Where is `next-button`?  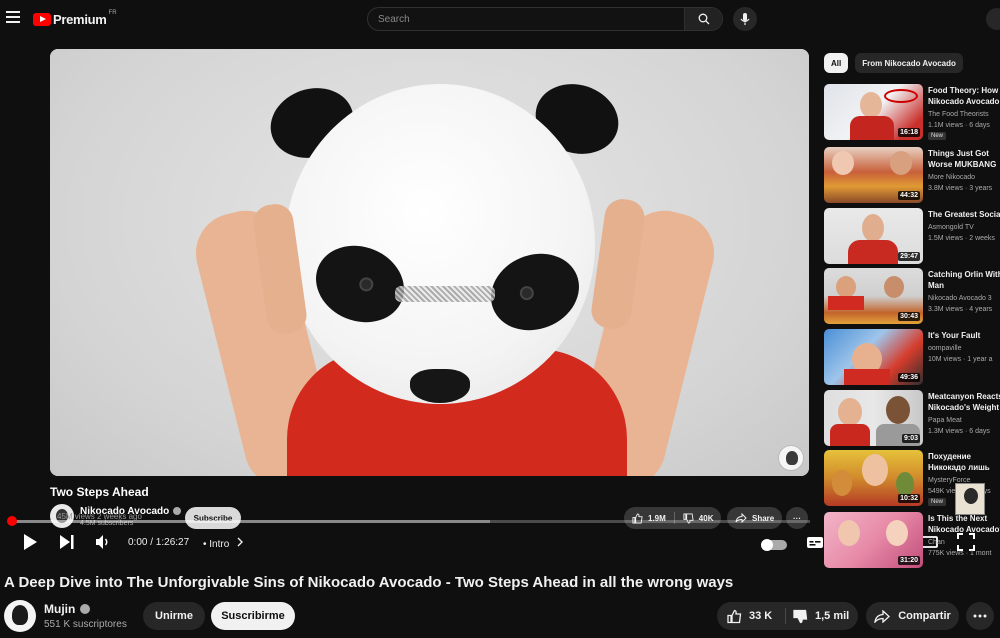
next-button is located at coordinates (67, 544).